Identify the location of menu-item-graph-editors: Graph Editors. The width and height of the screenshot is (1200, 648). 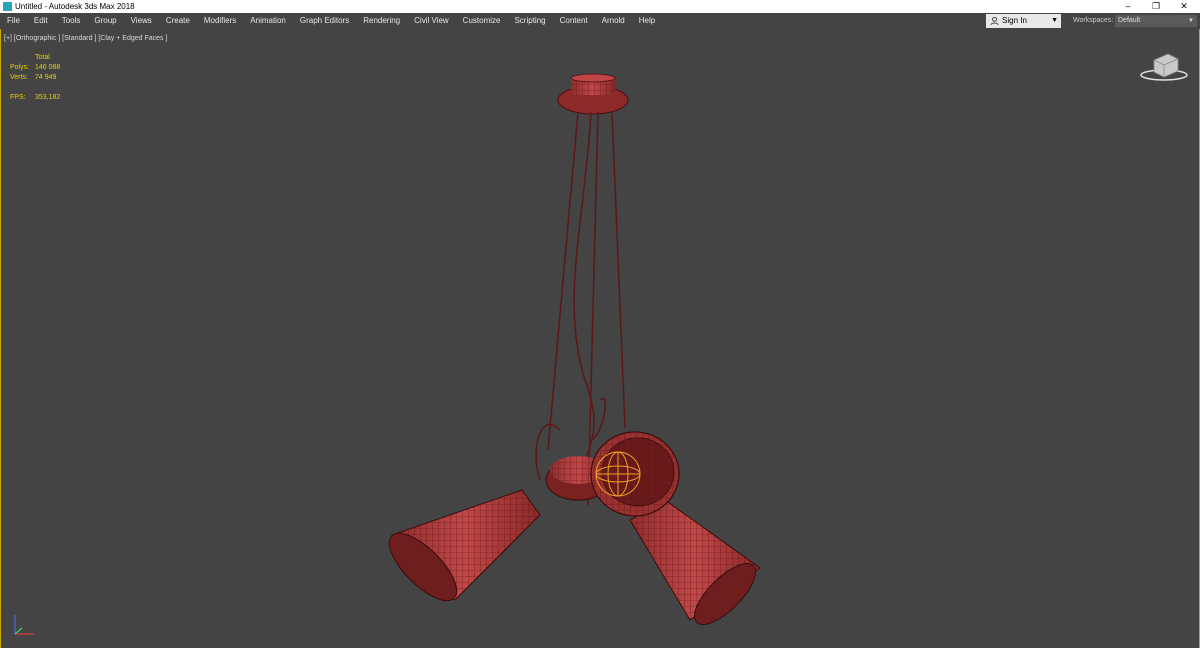
(324, 21).